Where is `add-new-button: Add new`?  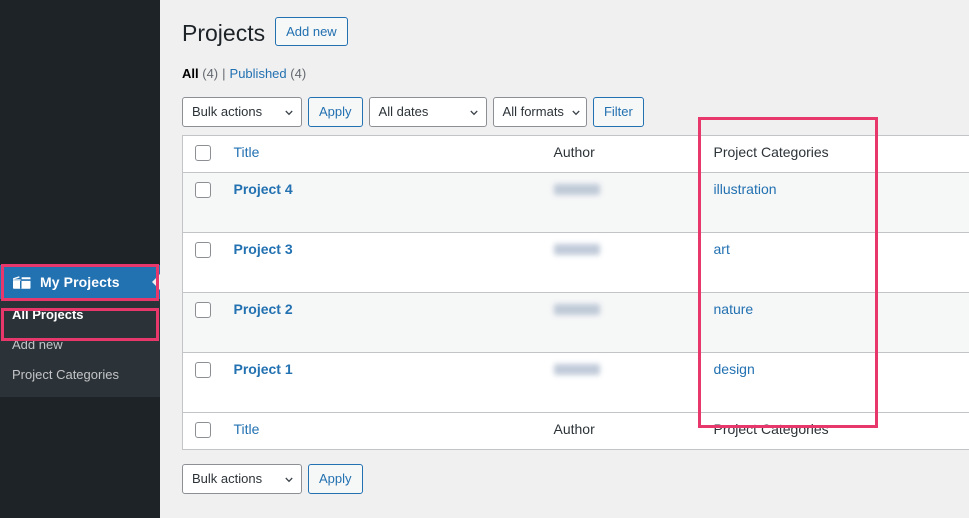
add-new-button: Add new is located at coordinates (311, 31).